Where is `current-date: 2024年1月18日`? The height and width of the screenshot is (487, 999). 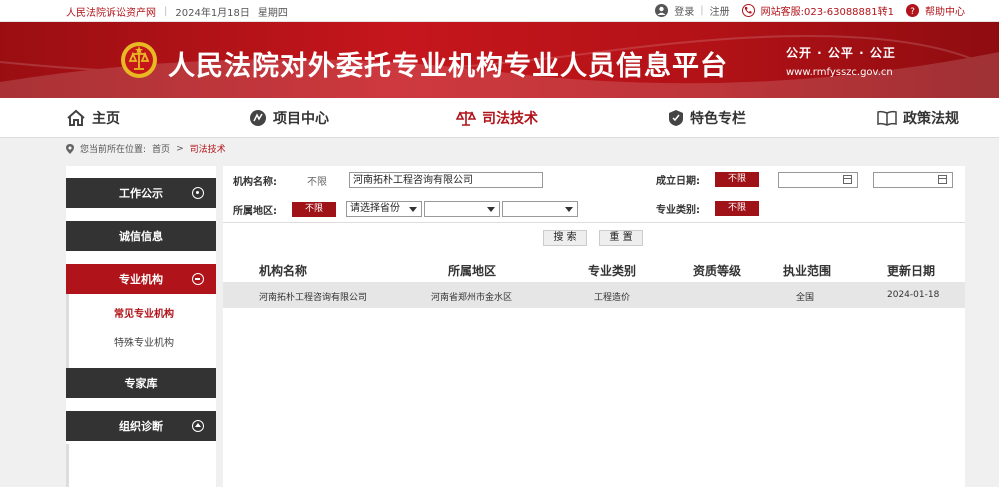
current-date: 2024年1月18日 is located at coordinates (212, 13).